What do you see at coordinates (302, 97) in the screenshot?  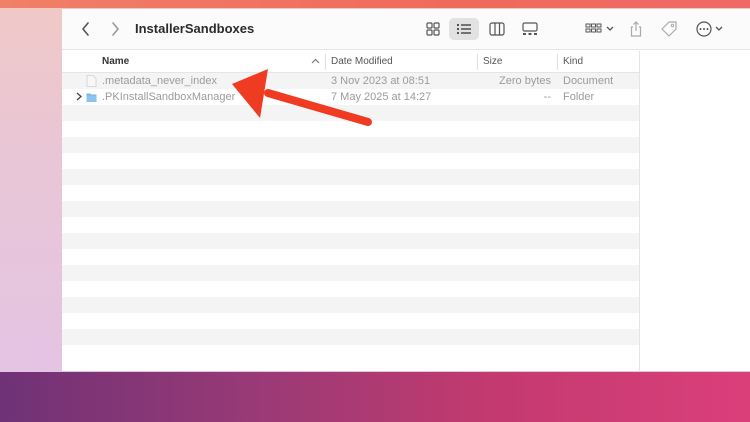 I see `red-arrow-icon` at bounding box center [302, 97].